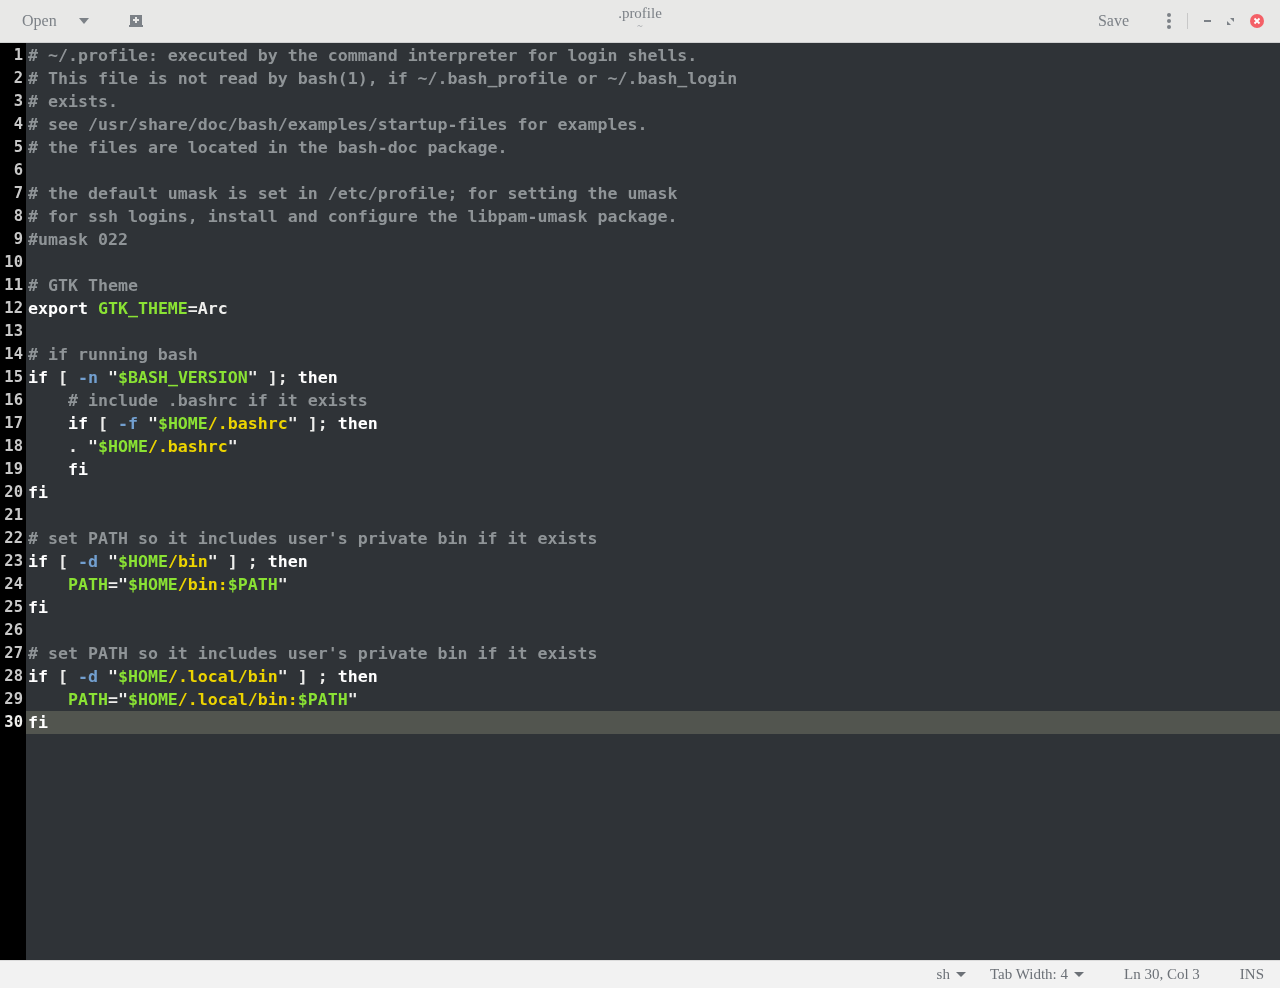 The height and width of the screenshot is (988, 1280). Describe the element at coordinates (18, 147) in the screenshot. I see `line-number: 5` at that location.